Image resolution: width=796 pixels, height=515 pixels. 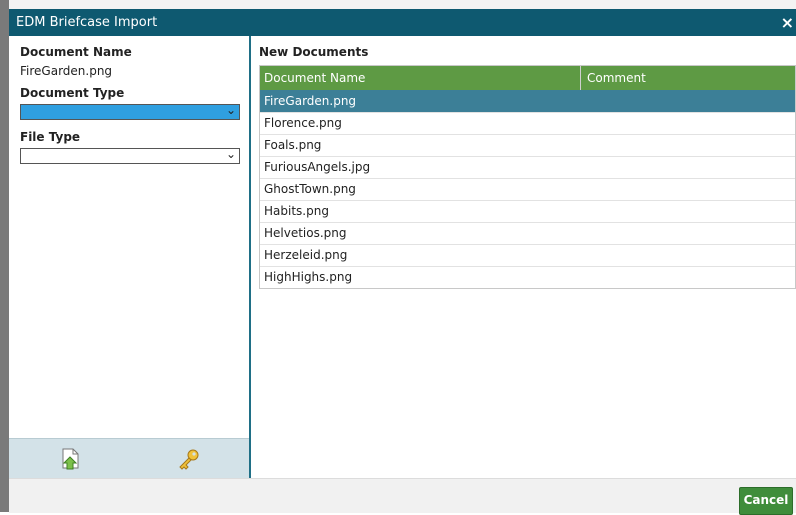 What do you see at coordinates (398, 4) in the screenshot?
I see `background-strip` at bounding box center [398, 4].